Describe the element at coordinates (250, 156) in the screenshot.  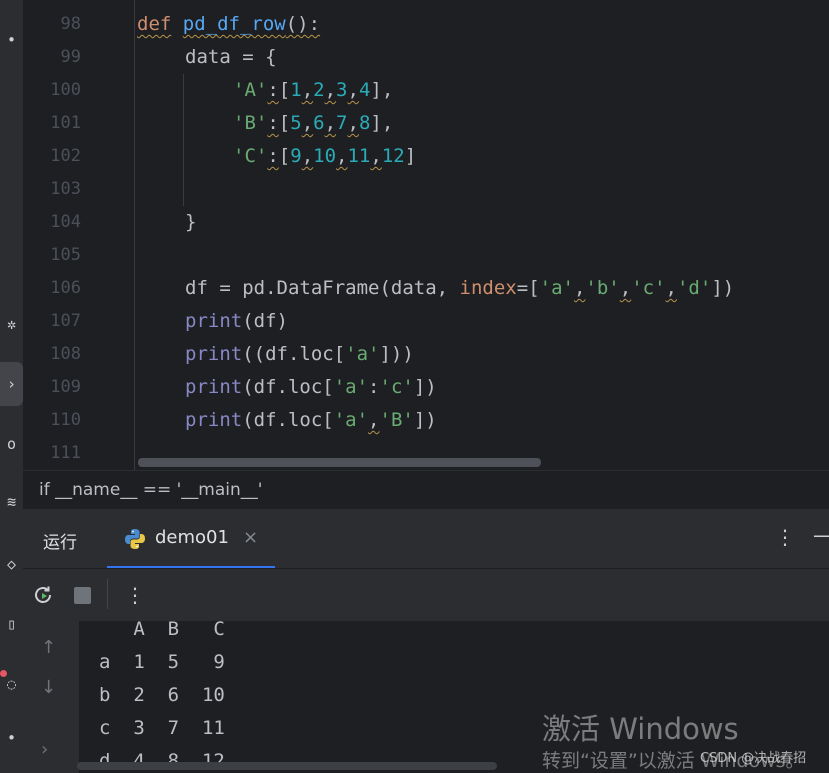
I see `string-token: 'C'` at that location.